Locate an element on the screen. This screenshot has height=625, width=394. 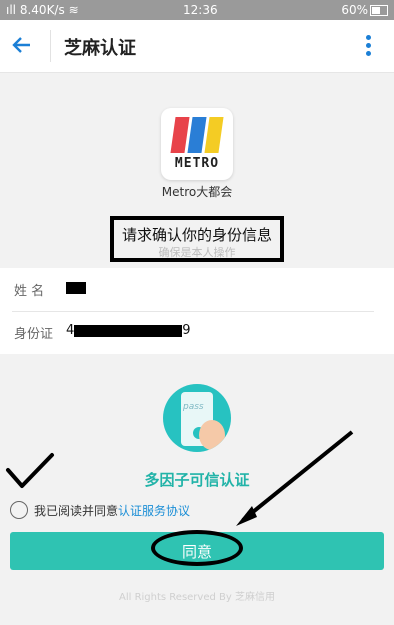
checkmark-icon is located at coordinates (30, 470).